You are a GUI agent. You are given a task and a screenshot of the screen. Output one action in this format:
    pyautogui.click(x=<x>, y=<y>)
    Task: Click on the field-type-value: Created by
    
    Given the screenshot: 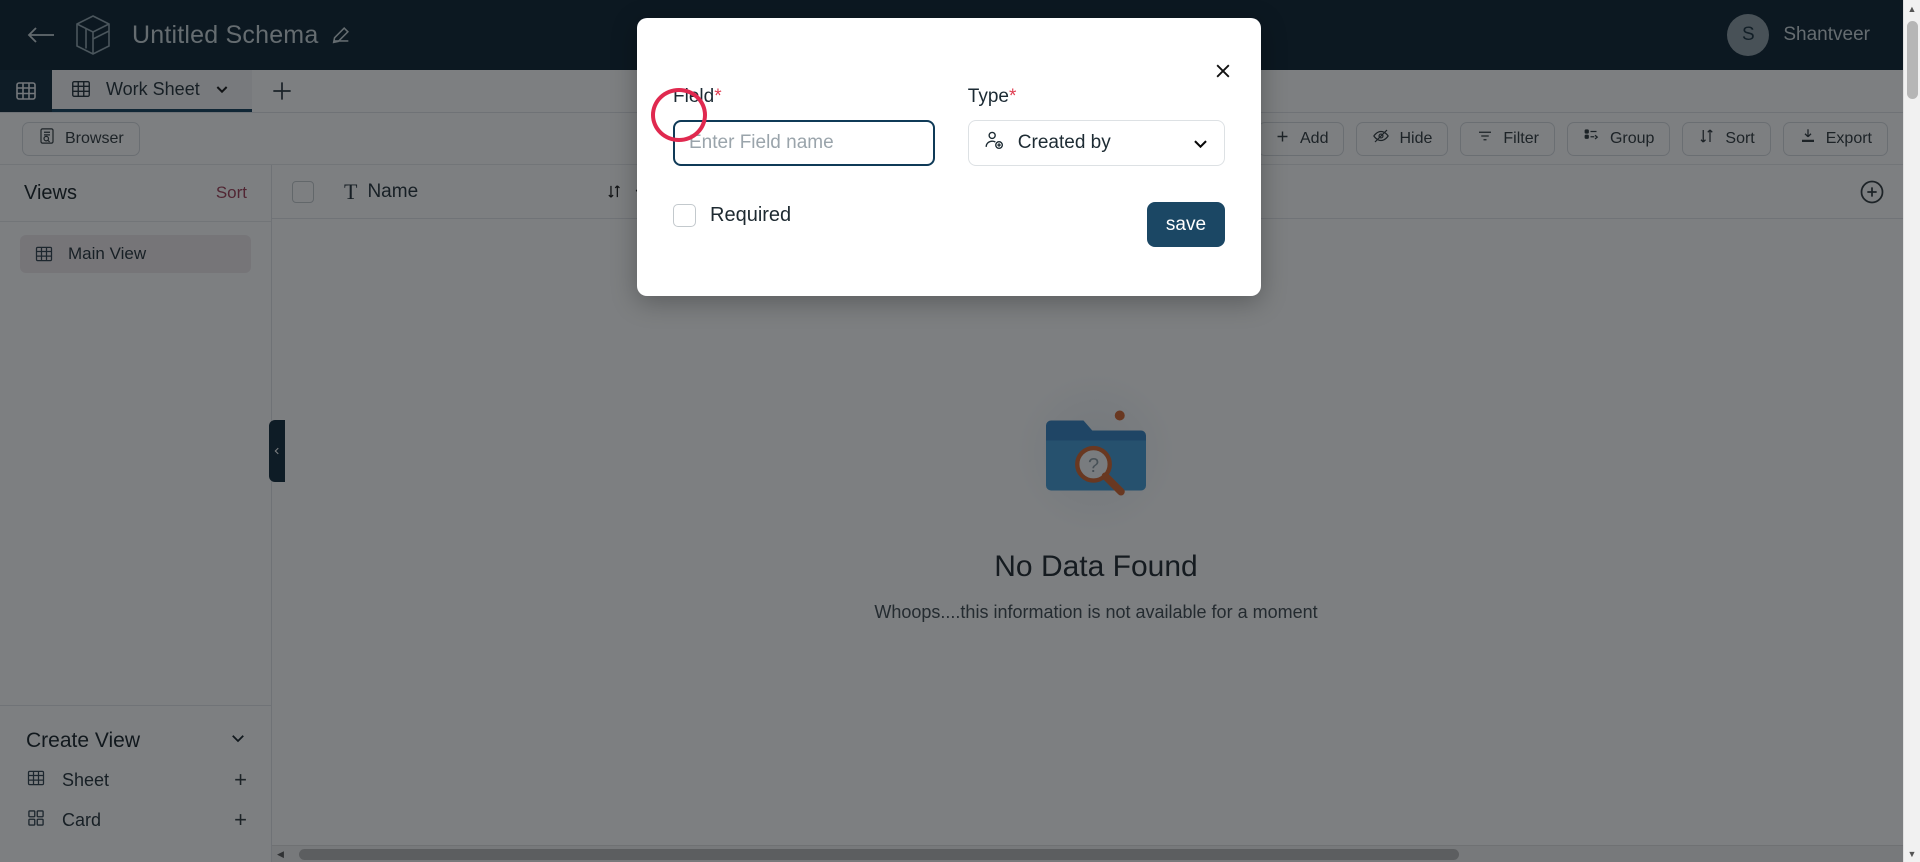 What is the action you would take?
    pyautogui.click(x=1064, y=142)
    